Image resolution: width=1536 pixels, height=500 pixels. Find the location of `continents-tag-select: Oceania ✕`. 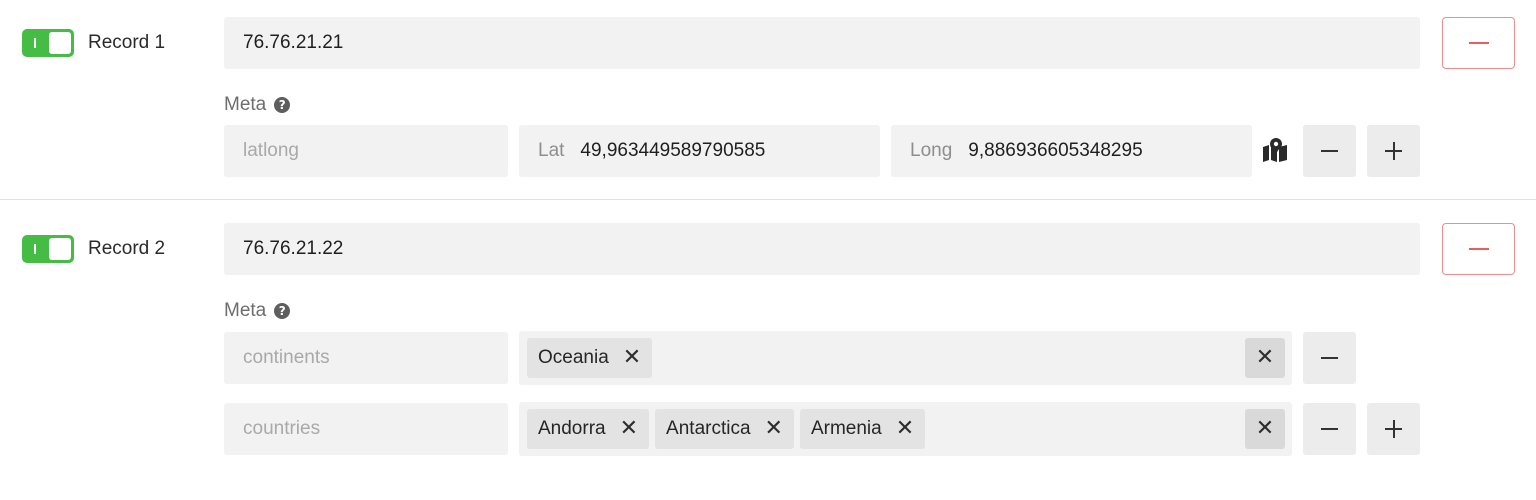

continents-tag-select: Oceania ✕ is located at coordinates (905, 358).